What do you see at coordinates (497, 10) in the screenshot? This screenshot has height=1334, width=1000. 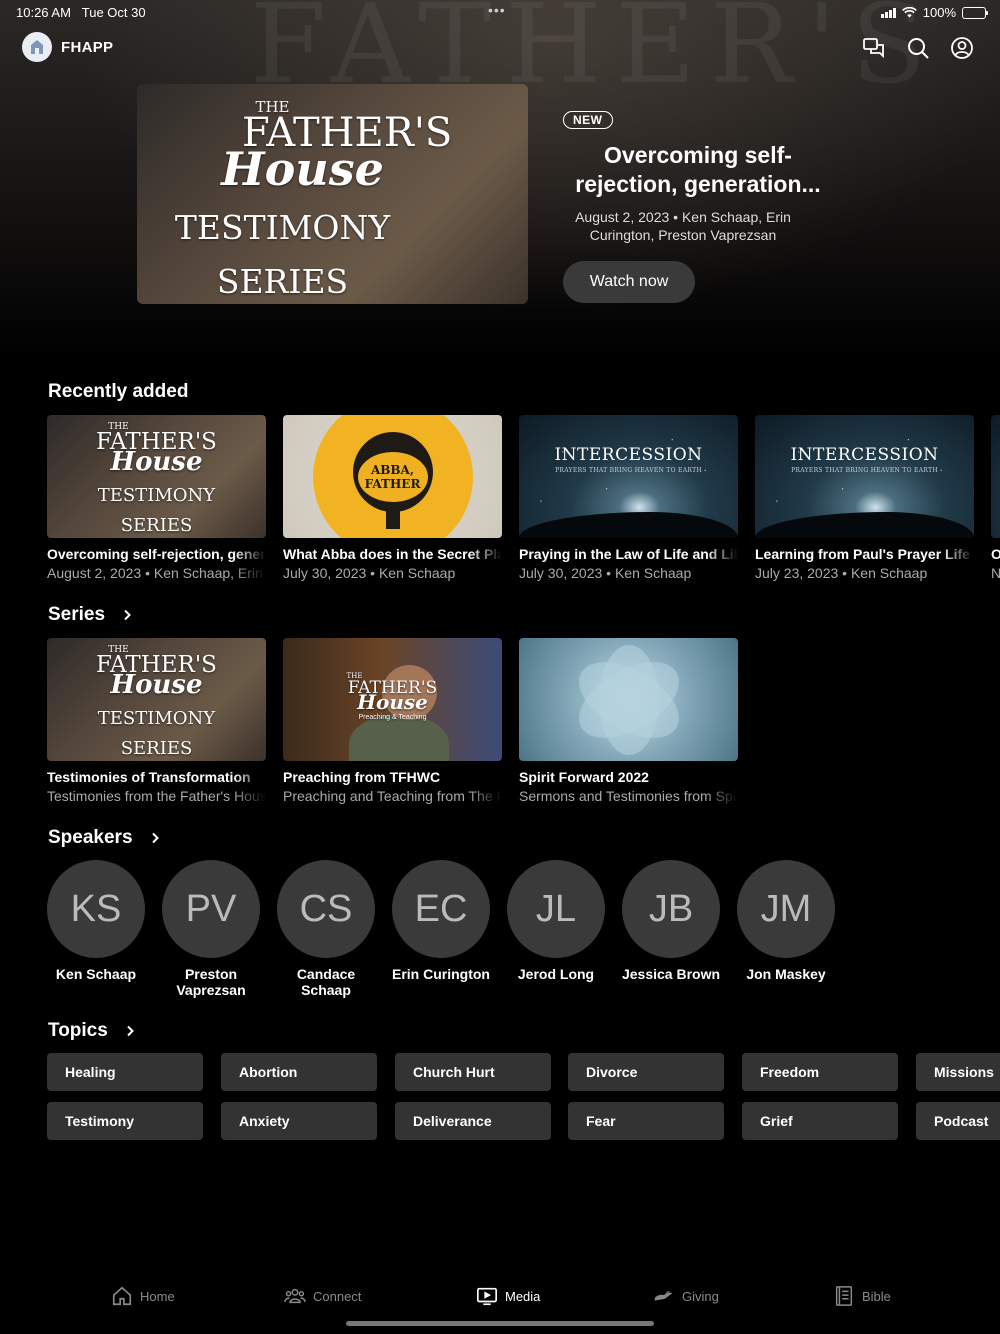 I see `multitask-dots-icon: •••` at bounding box center [497, 10].